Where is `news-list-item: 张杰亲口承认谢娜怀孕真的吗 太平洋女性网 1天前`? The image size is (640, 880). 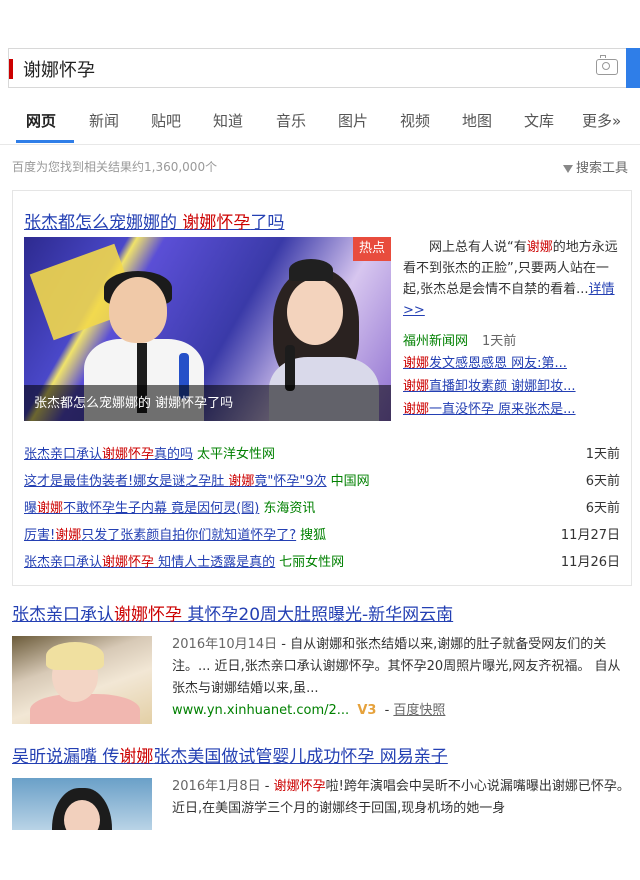
news-list-item: 张杰亲口承认谢娜怀孕真的吗 太平洋女性网 1天前 is located at coordinates (322, 454).